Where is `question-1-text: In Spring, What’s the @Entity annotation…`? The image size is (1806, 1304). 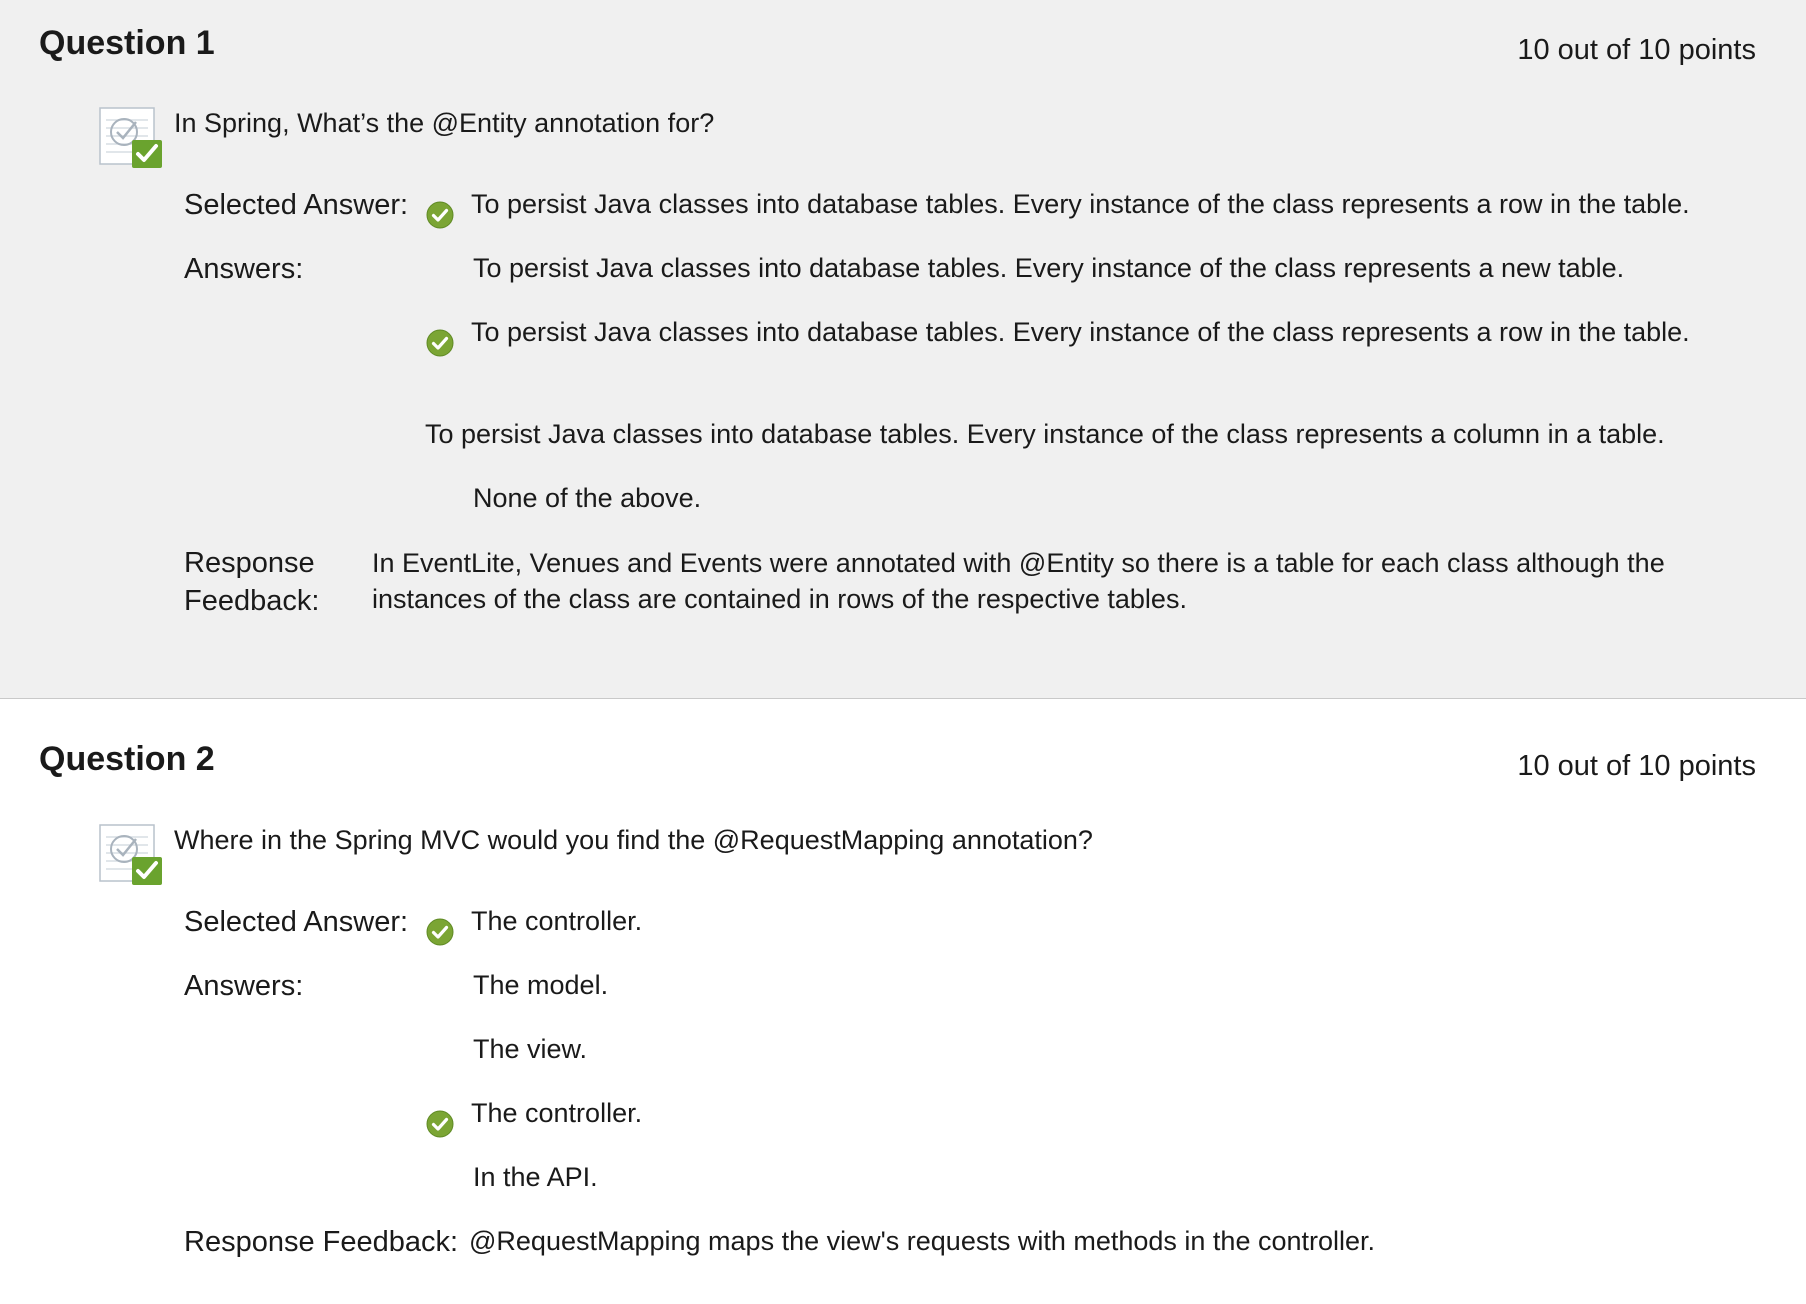 question-1-text: In Spring, What’s the @Entity annotation… is located at coordinates (444, 123).